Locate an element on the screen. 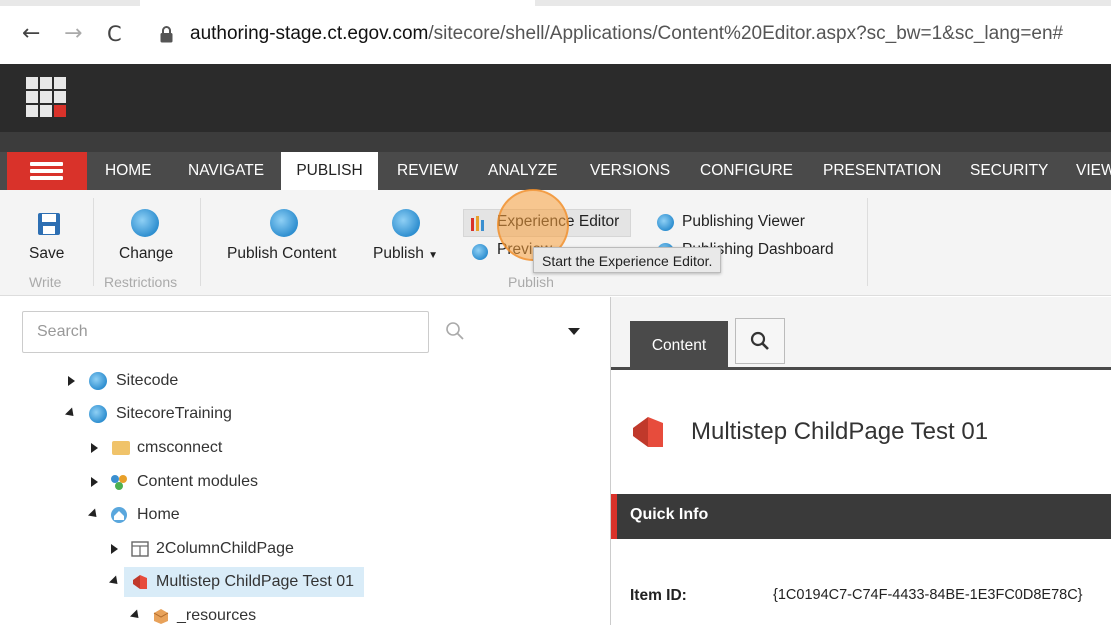 This screenshot has height=625, width=1111. save-icon is located at coordinates (49, 224).